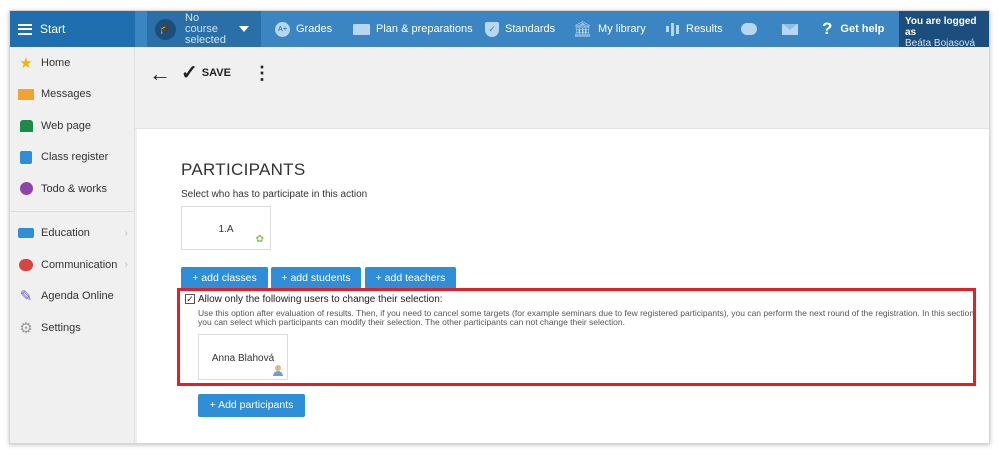 Image resolution: width=1000 pixels, height=456 pixels. What do you see at coordinates (251, 405) in the screenshot?
I see `add-participants-button: + Add participants` at bounding box center [251, 405].